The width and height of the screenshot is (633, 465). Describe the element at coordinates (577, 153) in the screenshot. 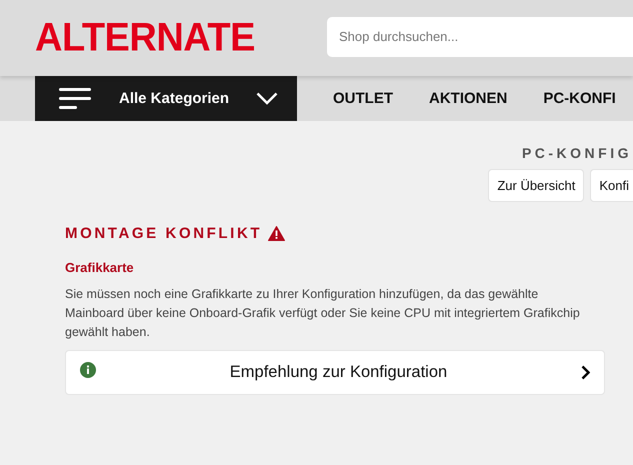

I see `page-title: PC-KONFIG` at that location.